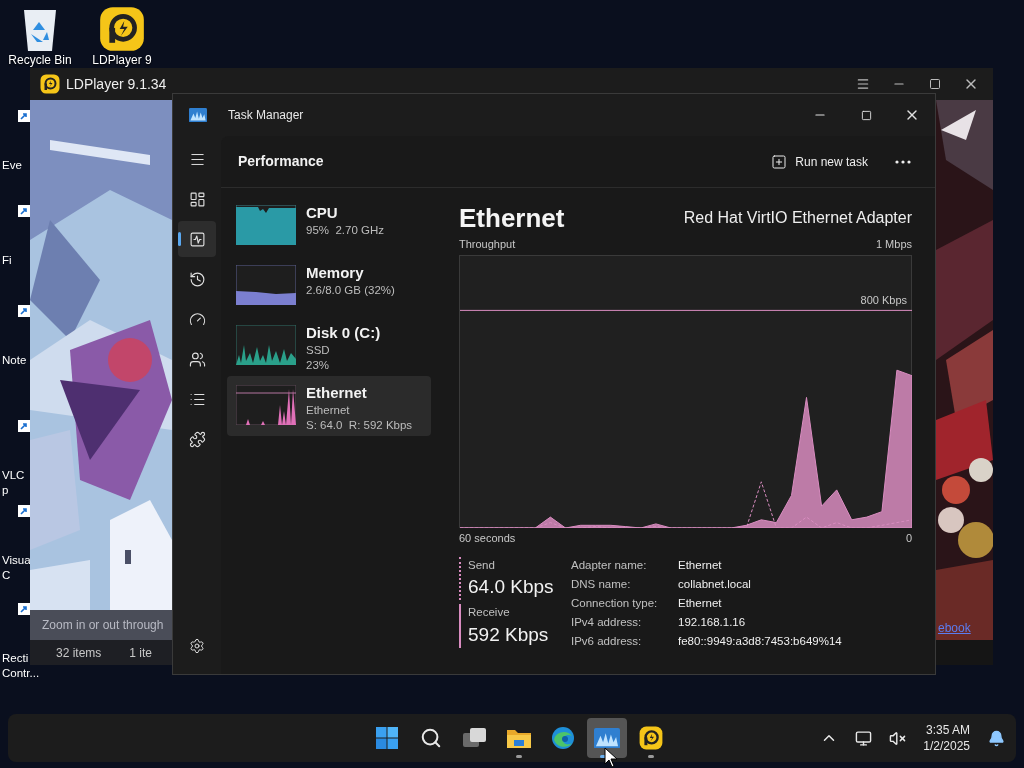 This screenshot has height=768, width=1024. Describe the element at coordinates (197, 646) in the screenshot. I see `settings-icon` at that location.